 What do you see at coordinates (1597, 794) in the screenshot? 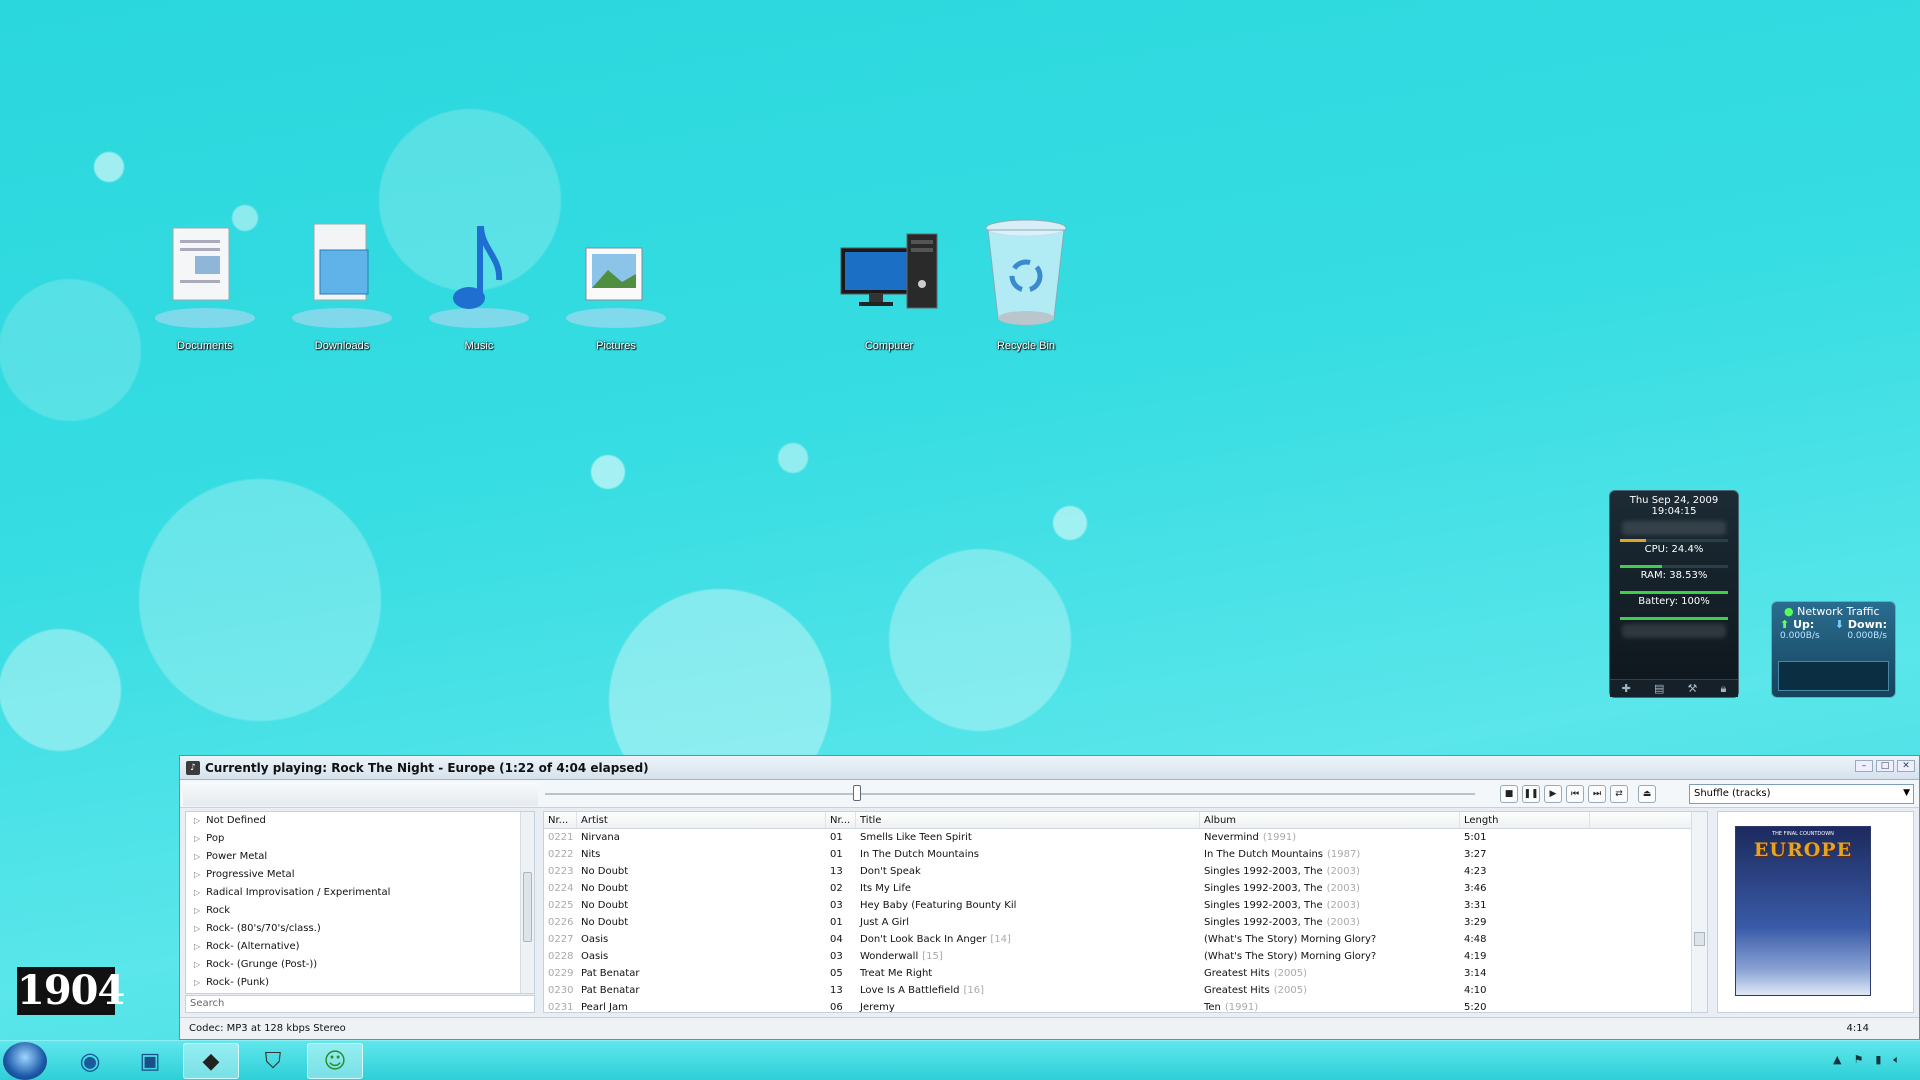
I see `next-button: ⏭` at bounding box center [1597, 794].